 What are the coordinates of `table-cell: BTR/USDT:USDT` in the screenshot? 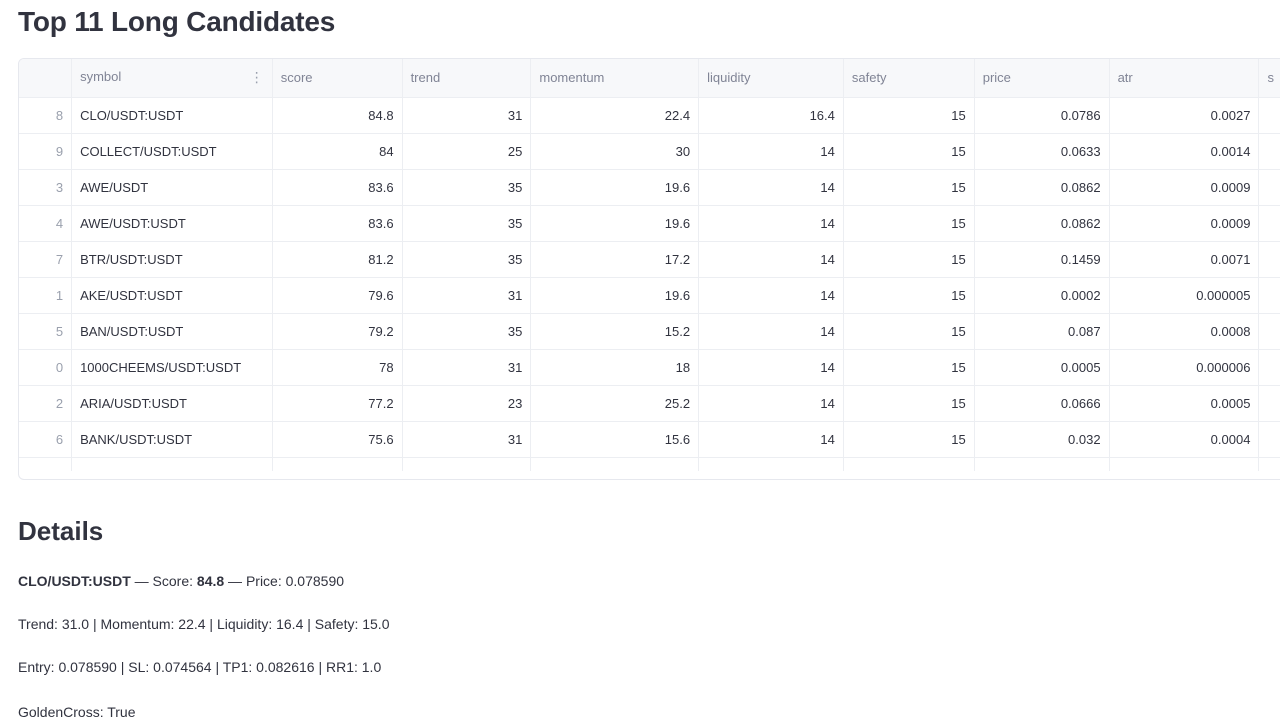 It's located at (172, 259).